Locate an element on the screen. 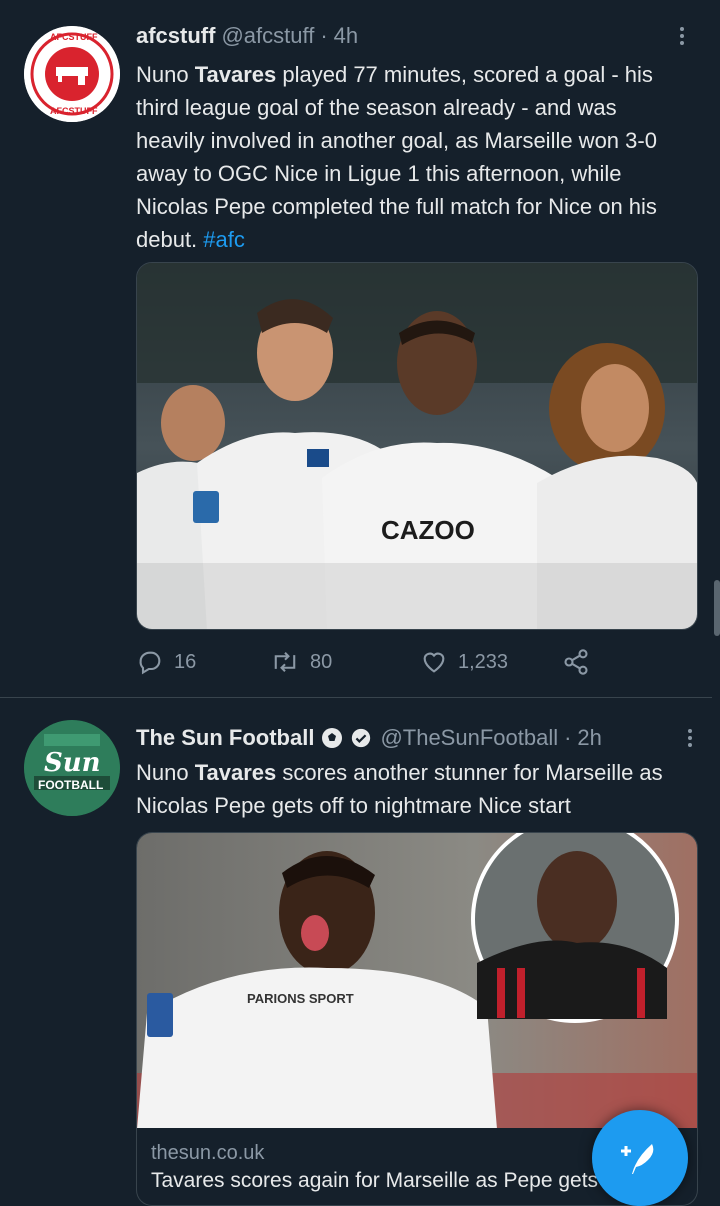 The image size is (720, 1206). avatar-text-top: AFCSTUFF is located at coordinates (74, 37).